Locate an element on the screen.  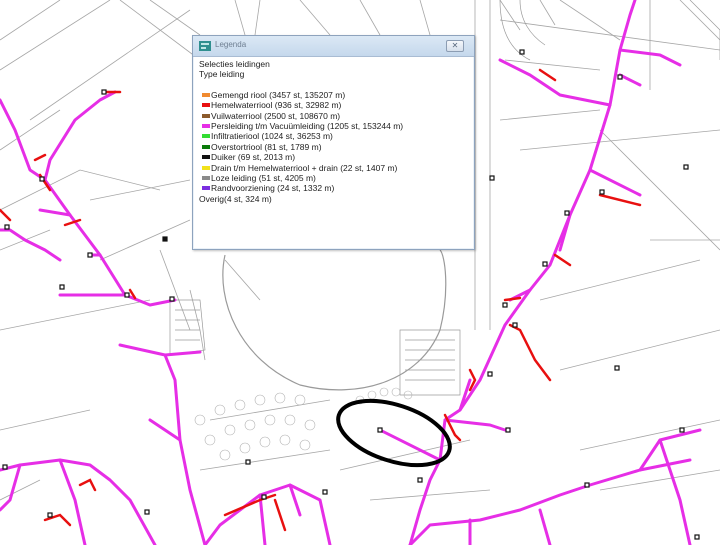
legend-item: Hemelwaterriool (936 st, 32982 m) is located at coordinates (333, 105).